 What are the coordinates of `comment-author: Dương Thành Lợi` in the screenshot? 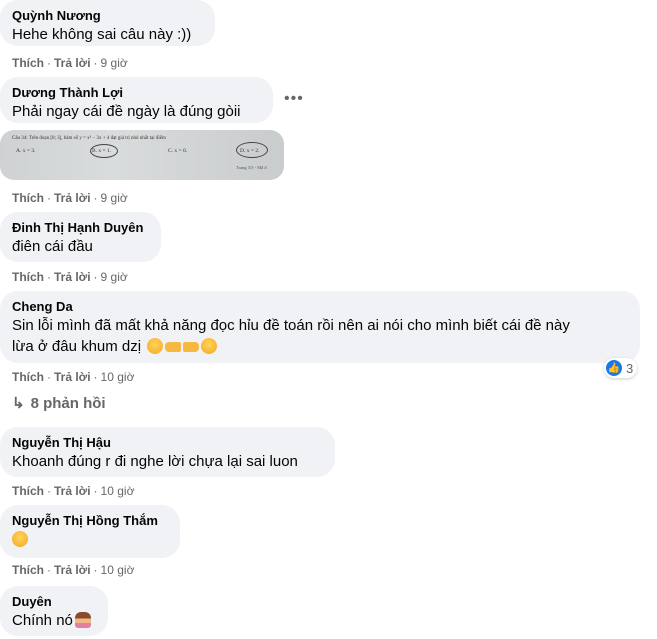 It's located at (136, 93).